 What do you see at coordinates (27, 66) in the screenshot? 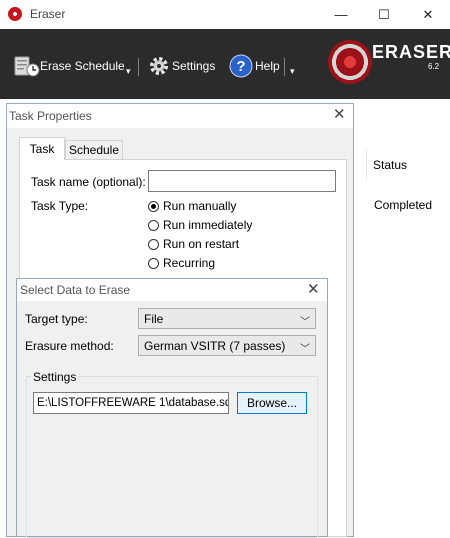
I see `erase-schedule-icon` at bounding box center [27, 66].